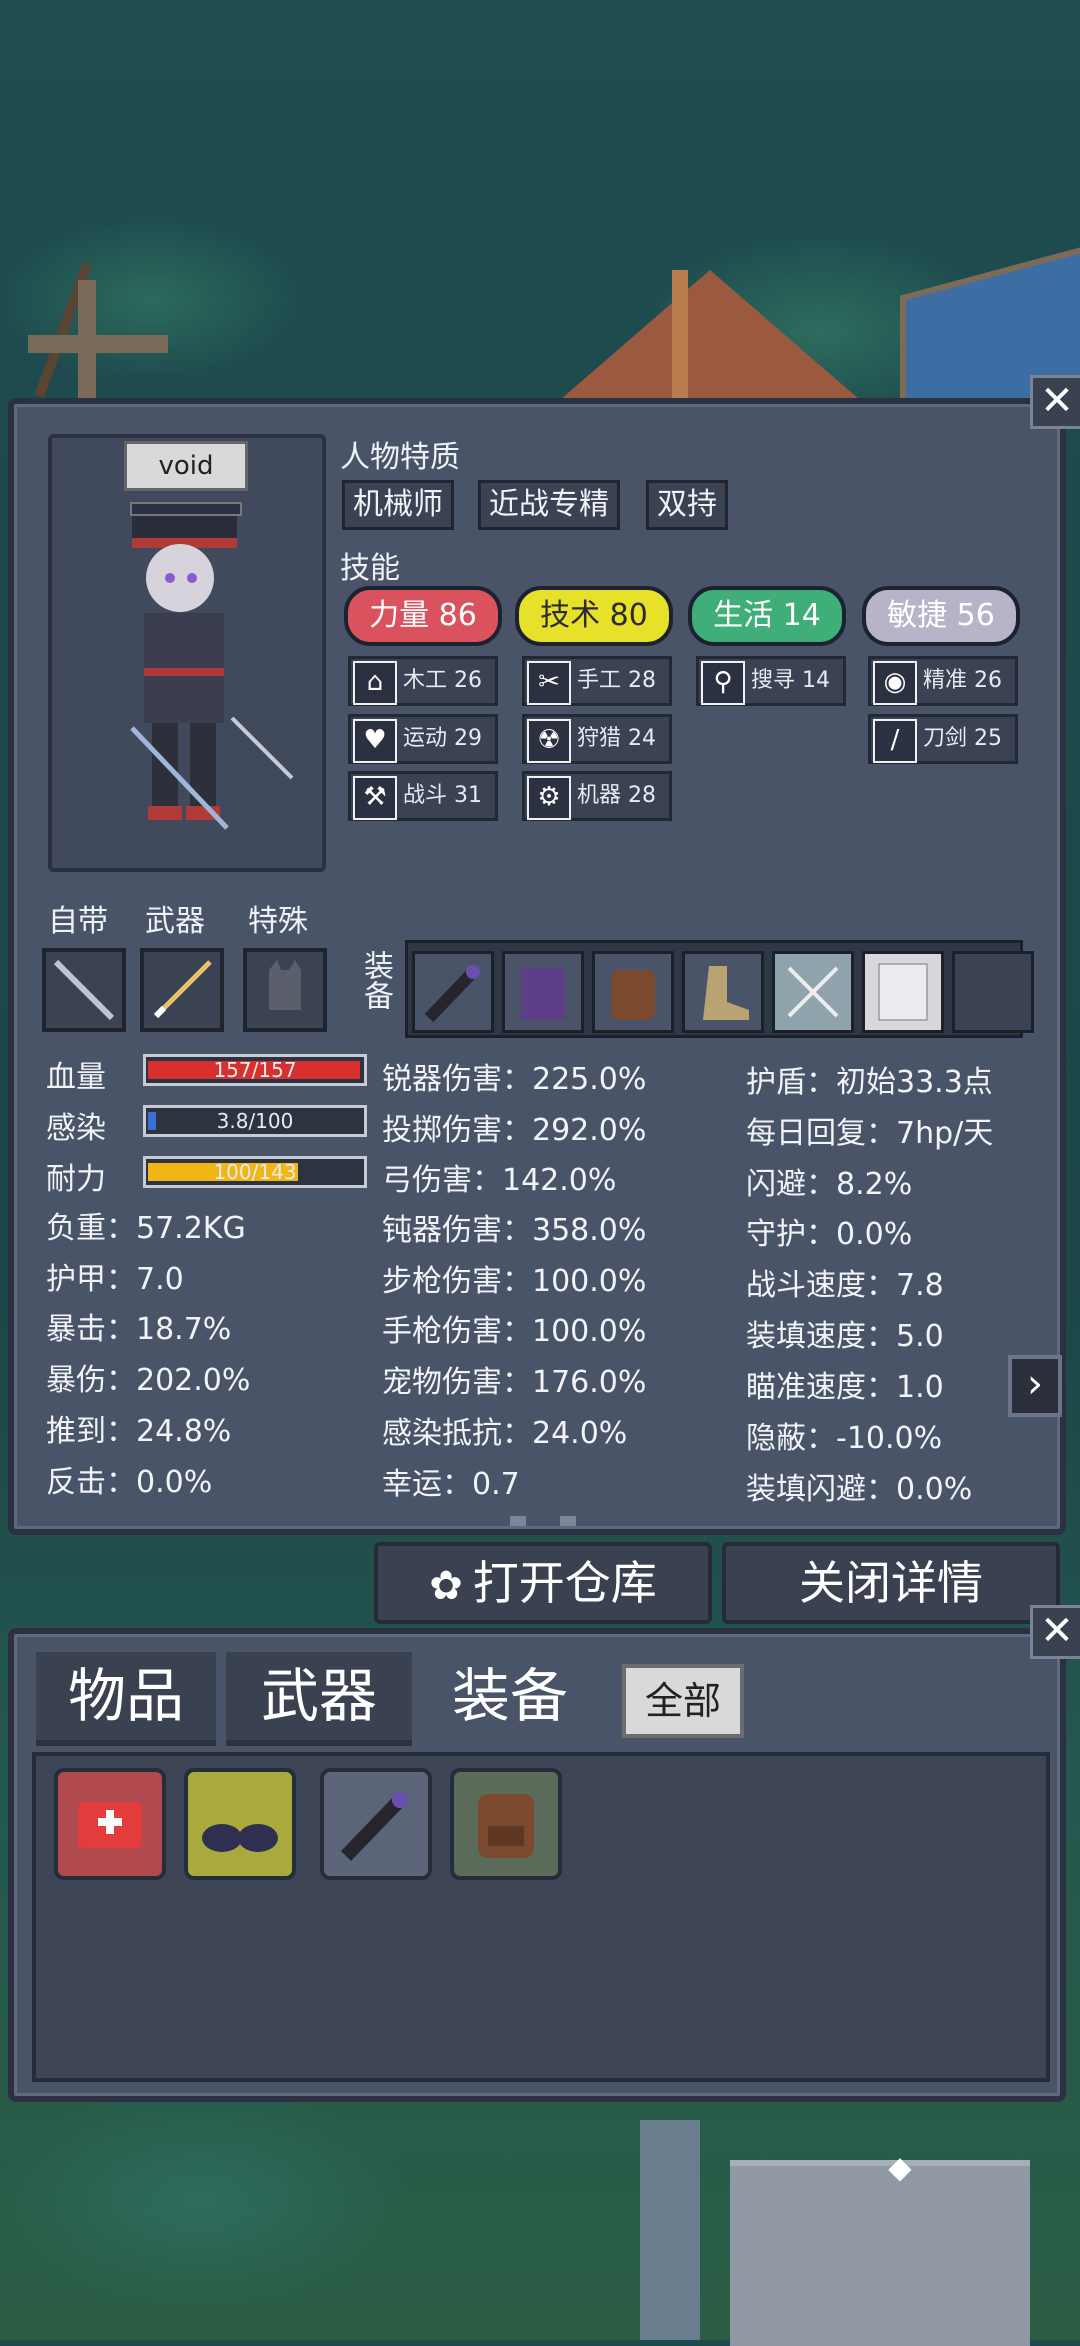 The image size is (1080, 2346). What do you see at coordinates (514, 1331) in the screenshot?
I see `stat-pistol-damage: 手枪伤害：100.0%` at bounding box center [514, 1331].